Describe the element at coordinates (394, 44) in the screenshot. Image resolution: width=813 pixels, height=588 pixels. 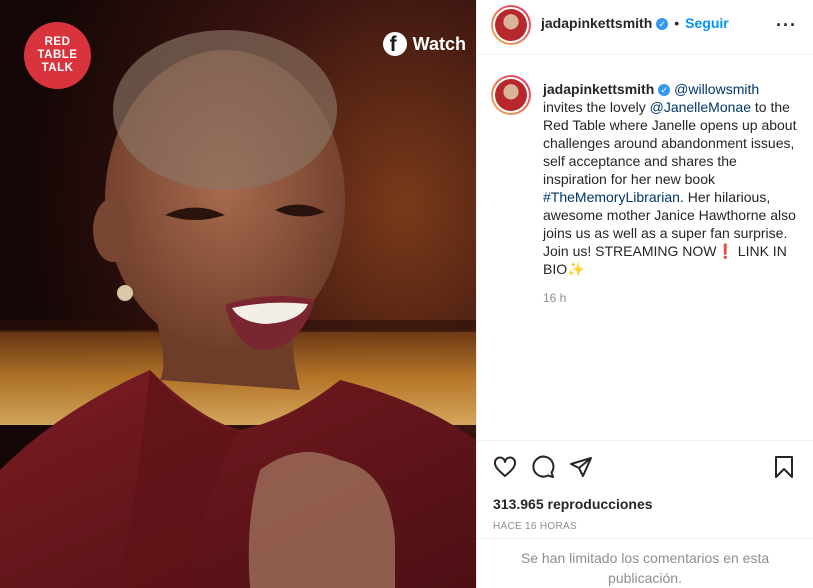
I see `facebook-icon: f` at that location.